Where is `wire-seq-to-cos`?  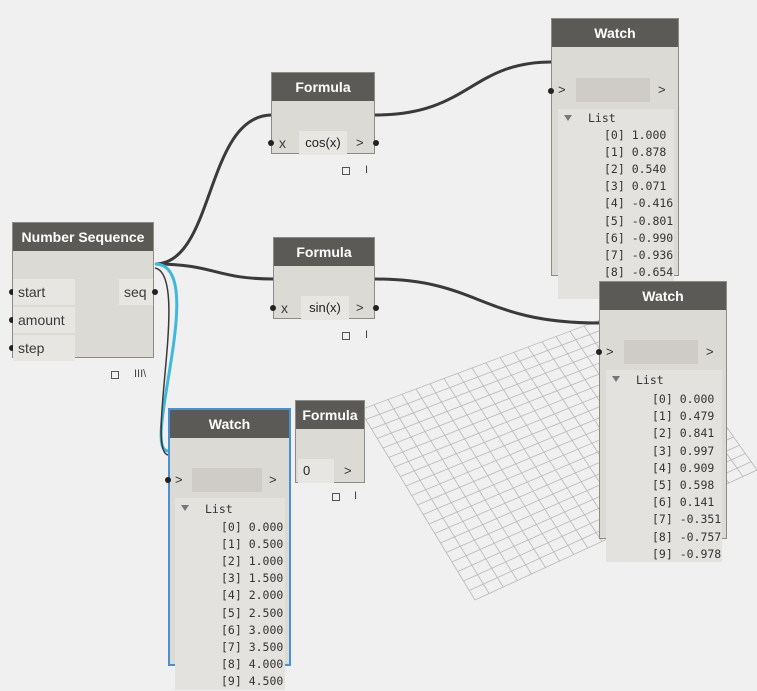 wire-seq-to-cos is located at coordinates (213, 189).